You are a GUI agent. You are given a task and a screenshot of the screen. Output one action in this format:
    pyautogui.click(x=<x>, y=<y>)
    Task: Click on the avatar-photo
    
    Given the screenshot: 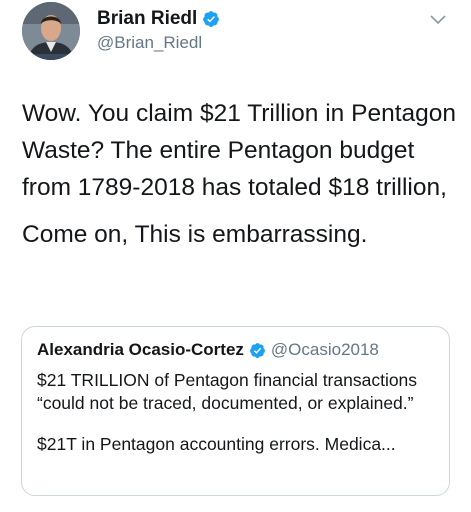 What is the action you would take?
    pyautogui.click(x=51, y=31)
    